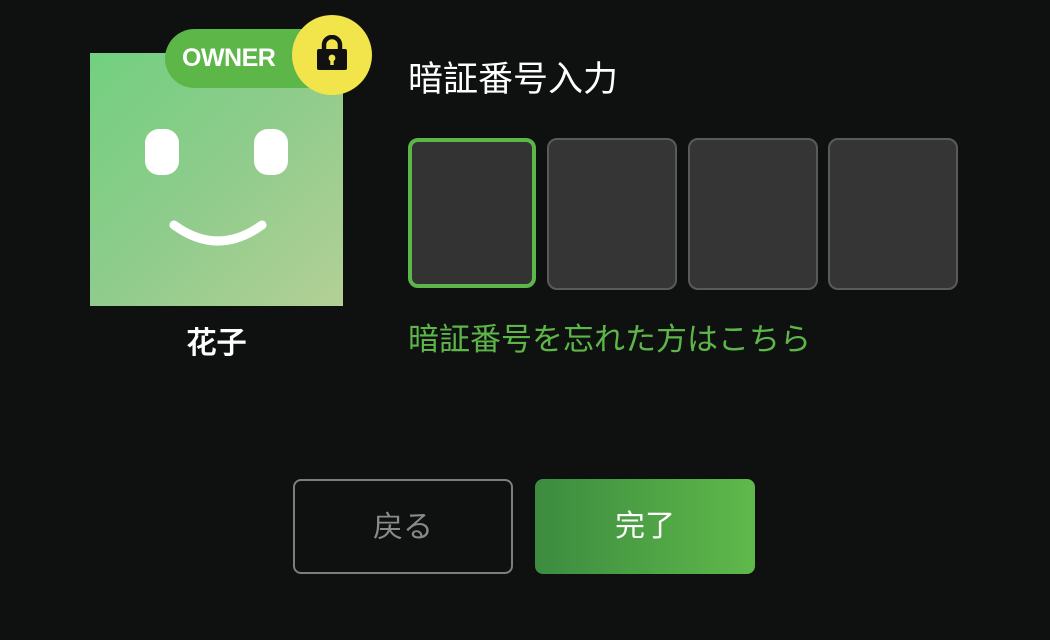 The width and height of the screenshot is (1050, 640). I want to click on avatar-mouth, so click(218, 233).